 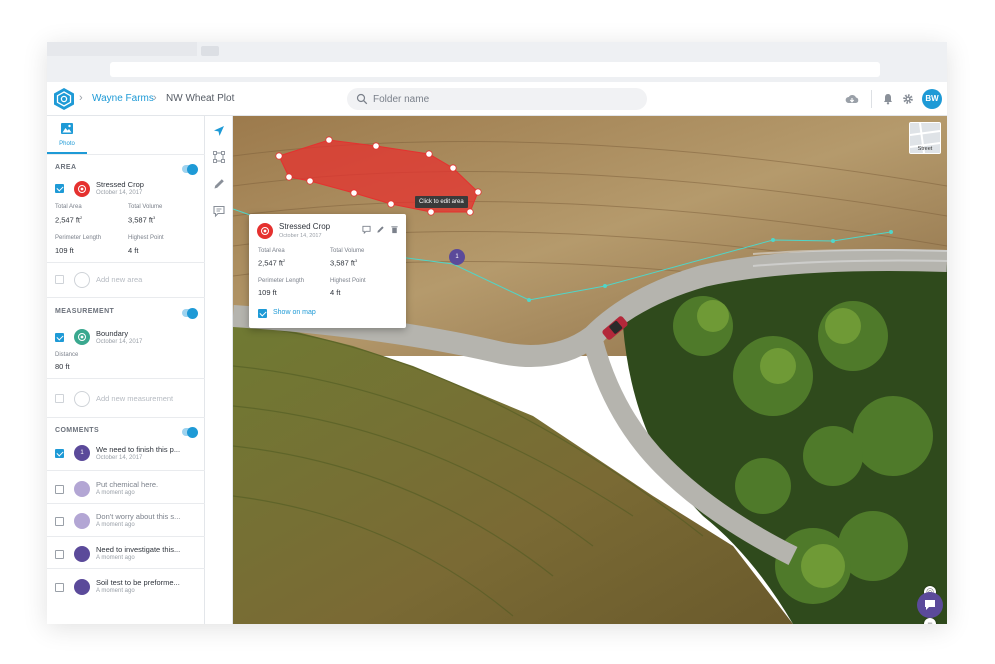 I want to click on bell-icon, so click(x=888, y=99).